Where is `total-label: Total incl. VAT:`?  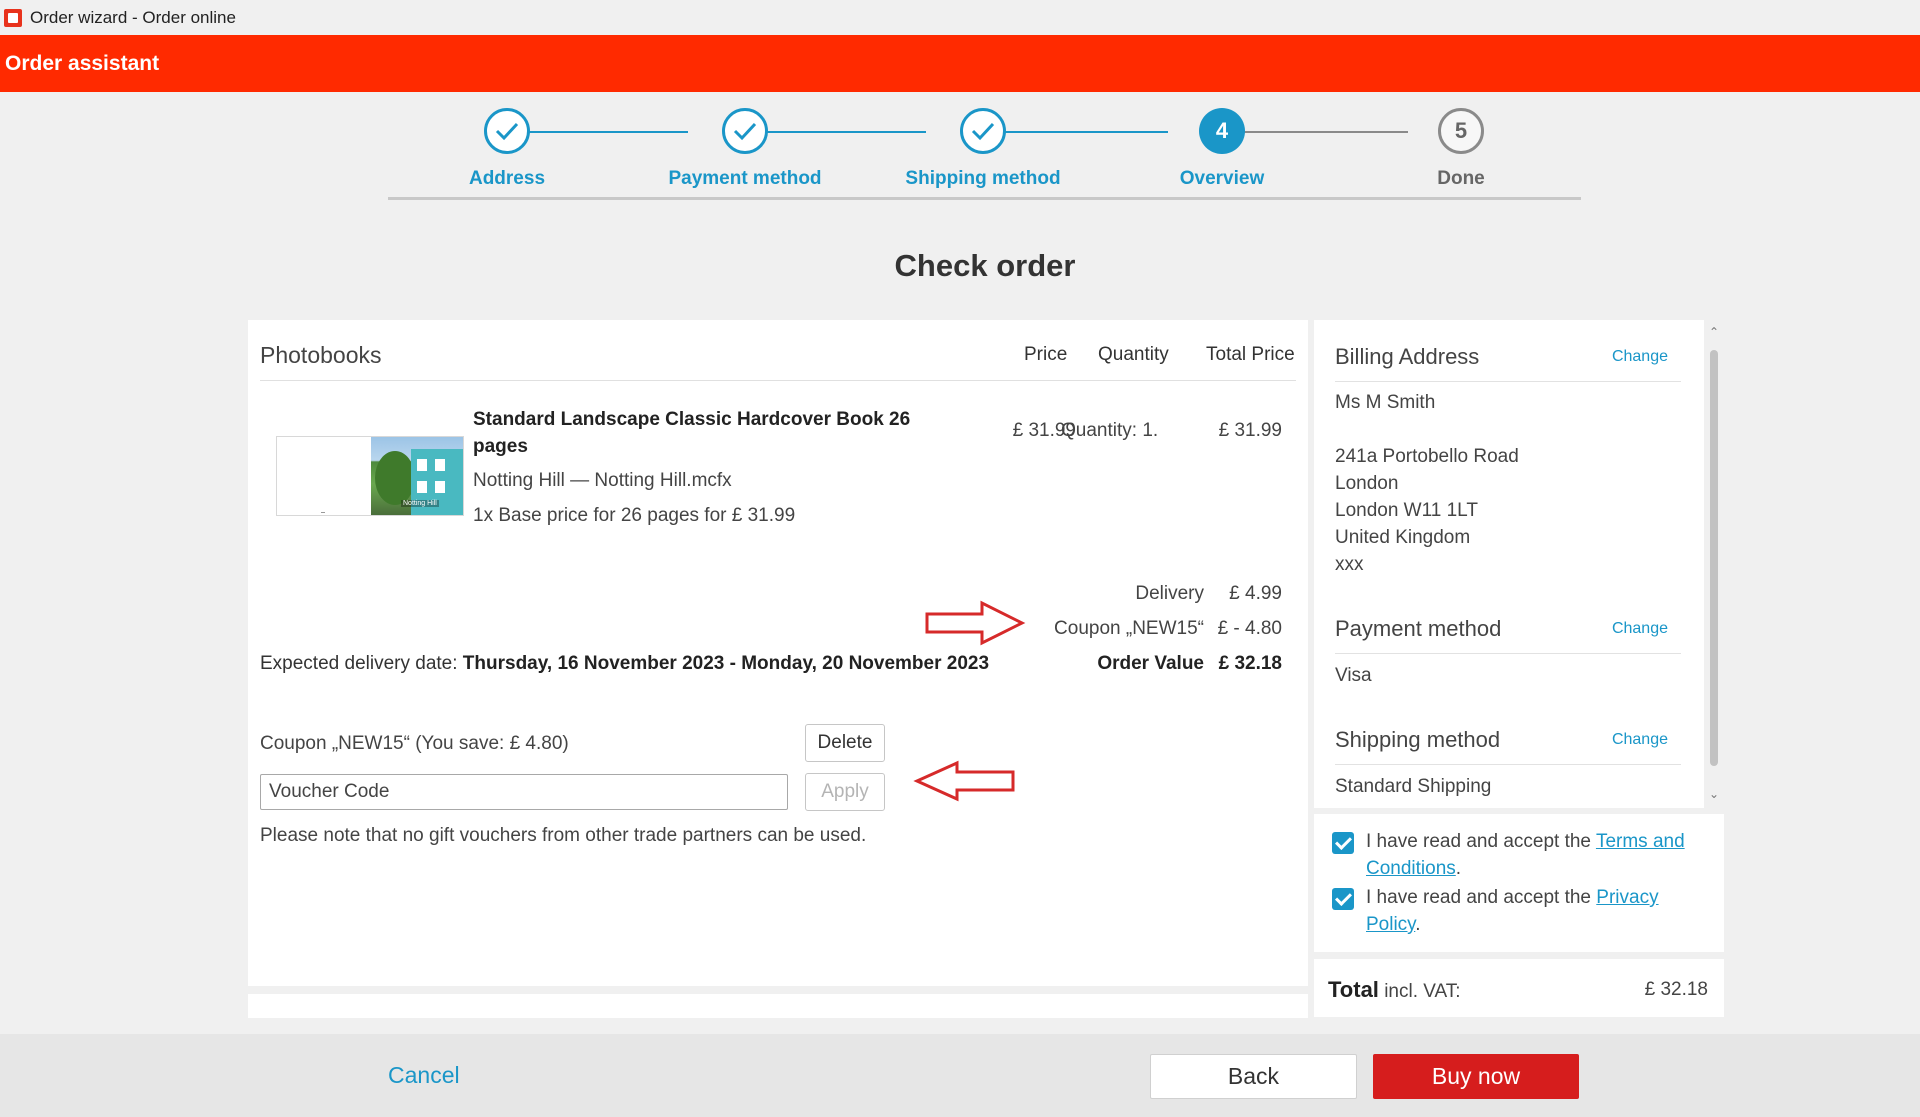
total-label: Total incl. VAT: is located at coordinates (1394, 990).